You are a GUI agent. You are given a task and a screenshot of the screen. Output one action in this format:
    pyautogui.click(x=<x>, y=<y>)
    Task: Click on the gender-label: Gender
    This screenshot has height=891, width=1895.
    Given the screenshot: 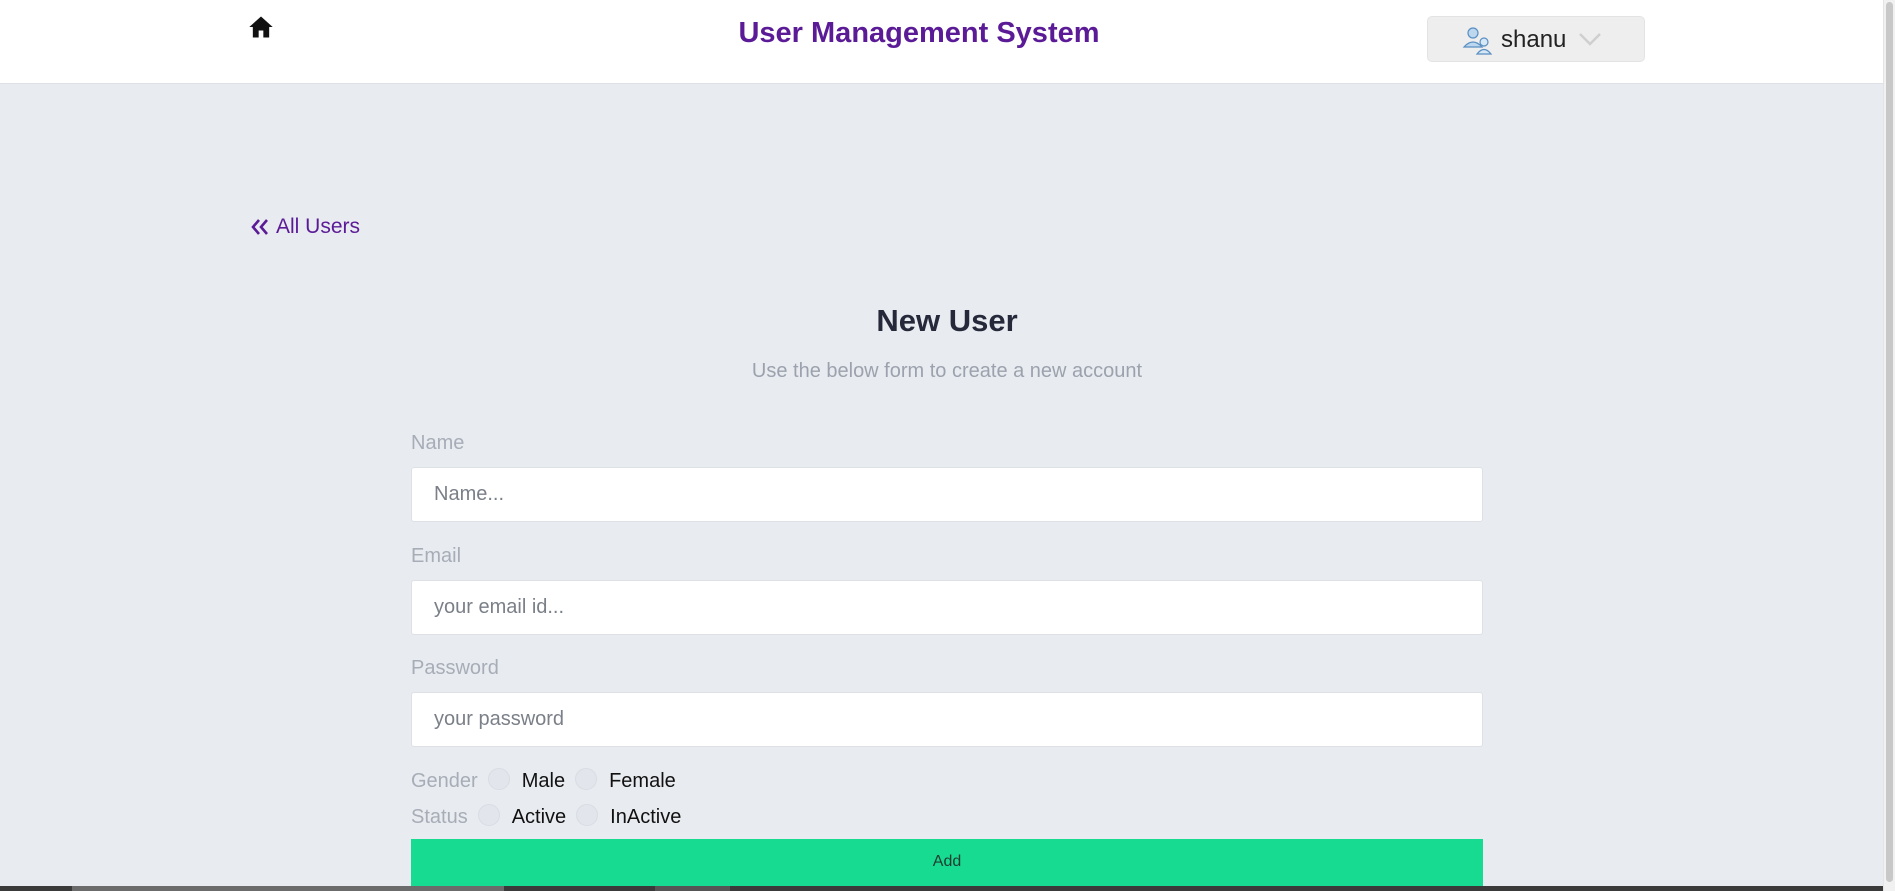 What is the action you would take?
    pyautogui.click(x=444, y=780)
    